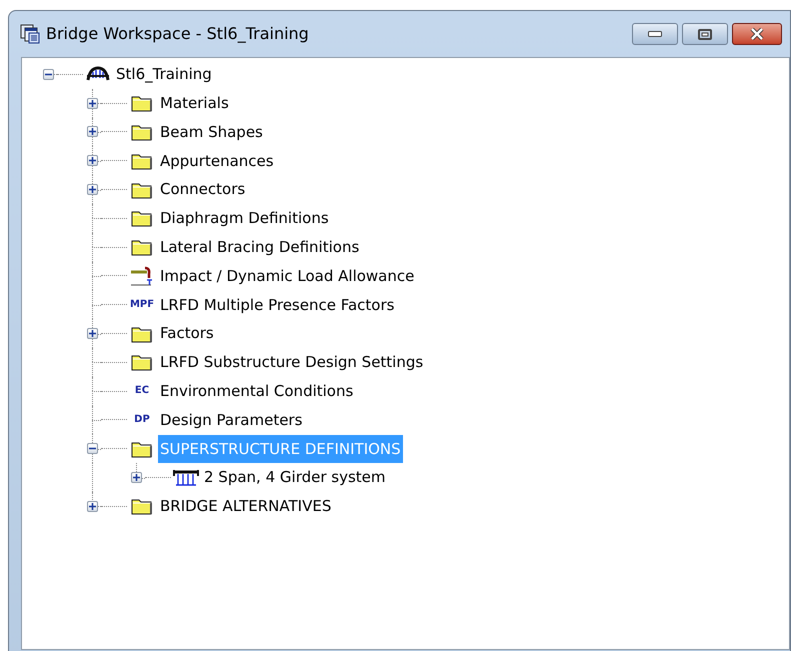 Image resolution: width=791 pixels, height=651 pixels. What do you see at coordinates (231, 420) in the screenshot?
I see `tree-item: Design Parameters` at bounding box center [231, 420].